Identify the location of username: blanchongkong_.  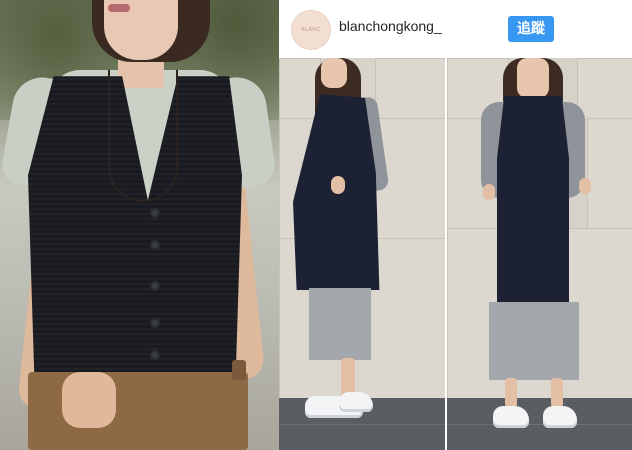
(390, 26).